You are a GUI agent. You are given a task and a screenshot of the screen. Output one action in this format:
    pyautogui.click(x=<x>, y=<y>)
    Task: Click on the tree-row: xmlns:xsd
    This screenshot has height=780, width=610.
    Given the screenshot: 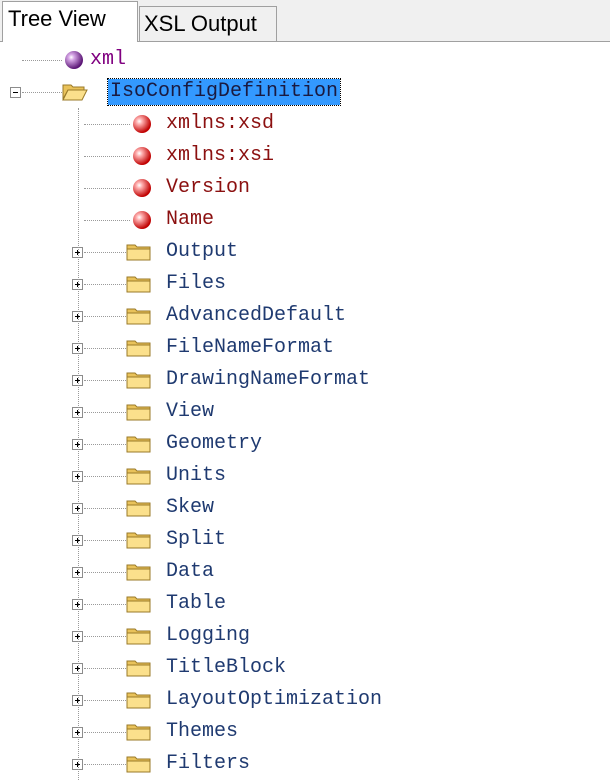 What is the action you would take?
    pyautogui.click(x=305, y=124)
    